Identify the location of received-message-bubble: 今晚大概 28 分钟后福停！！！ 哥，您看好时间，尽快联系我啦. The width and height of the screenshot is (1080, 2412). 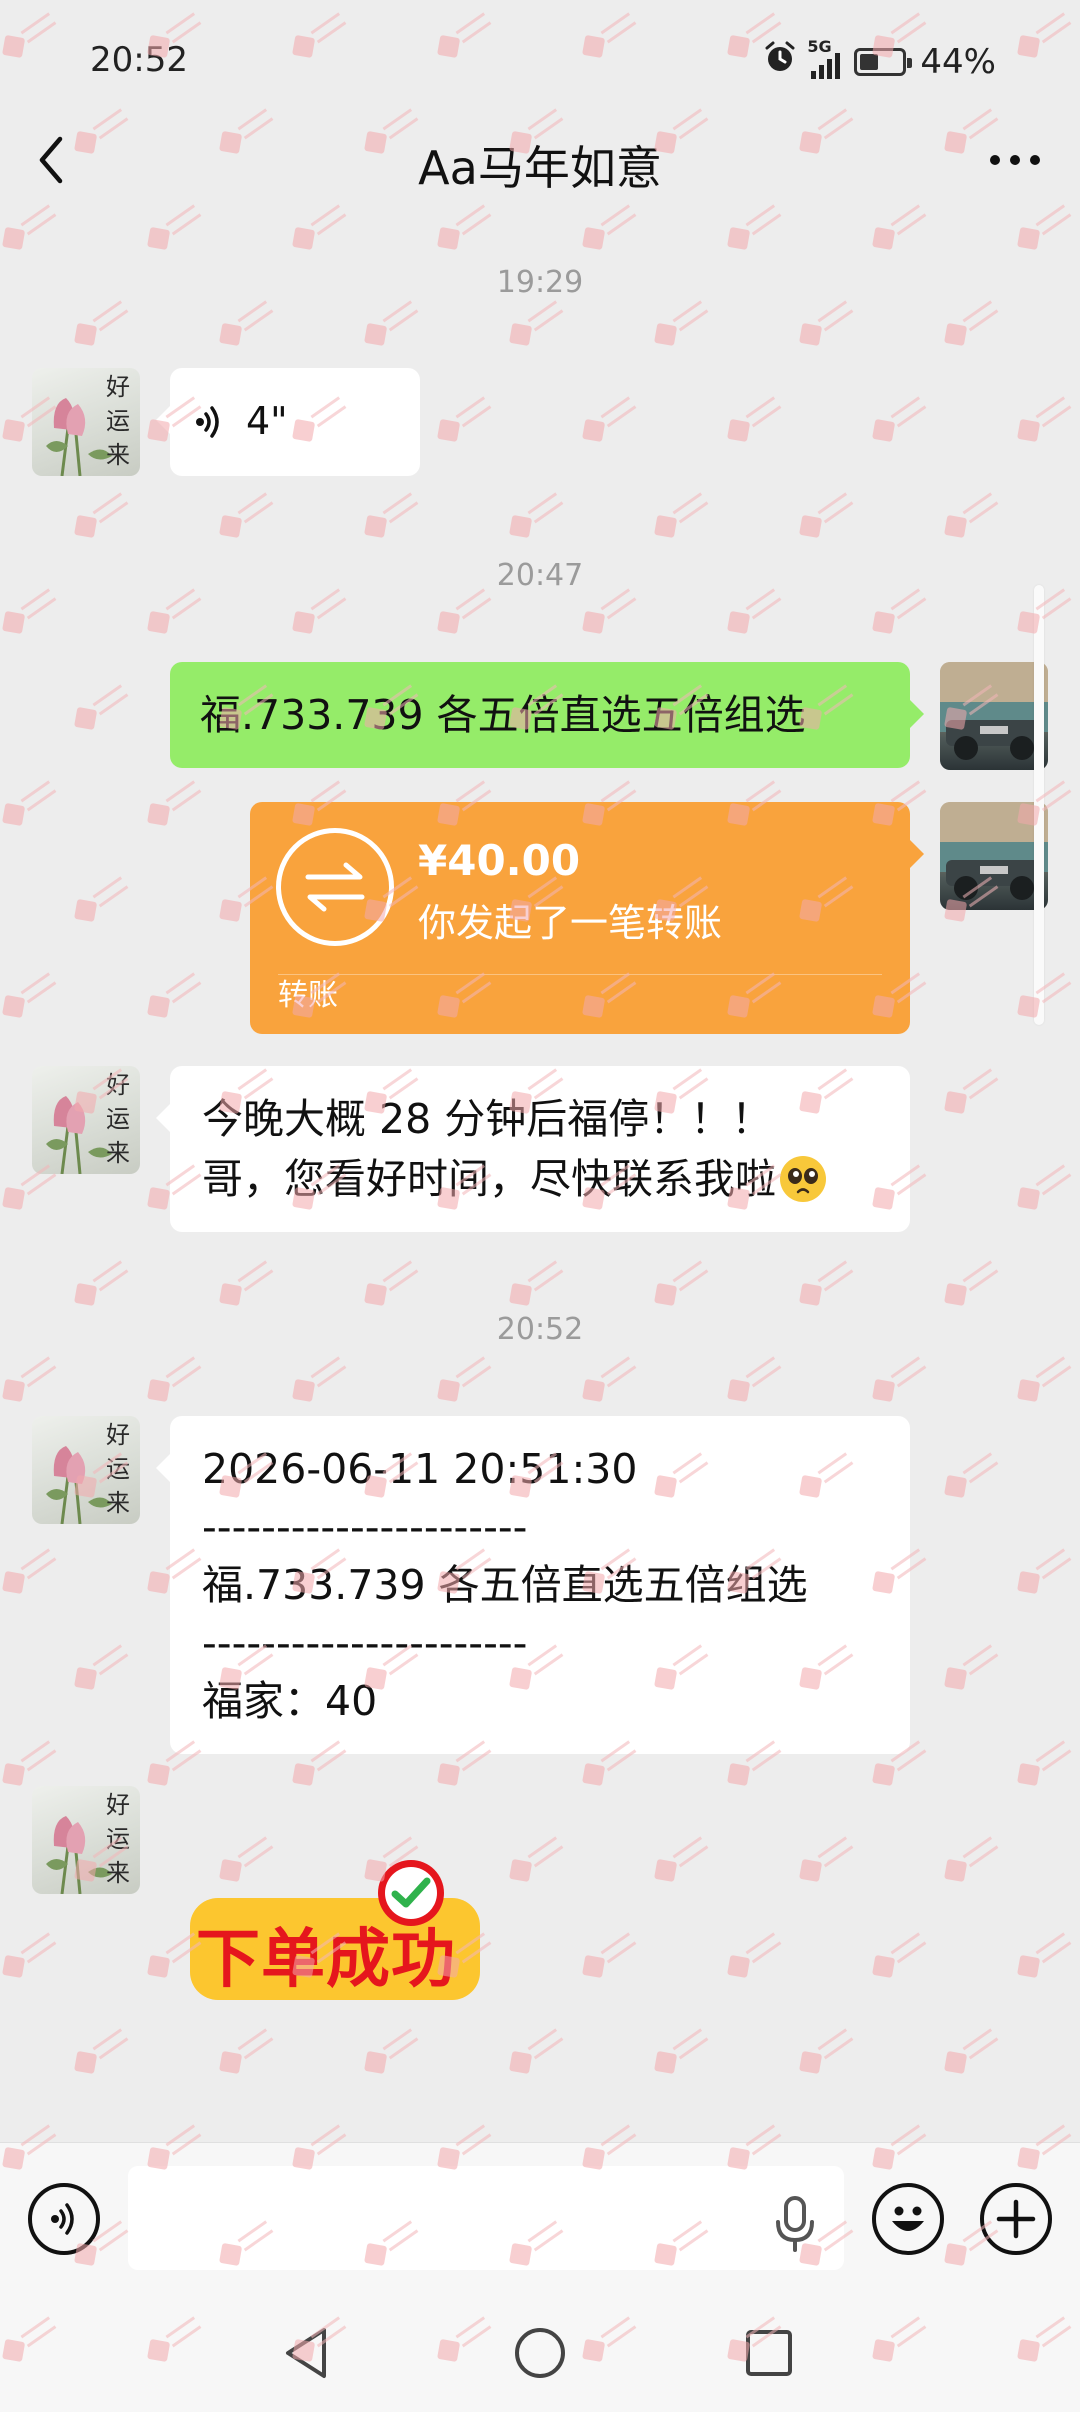
(533, 1149).